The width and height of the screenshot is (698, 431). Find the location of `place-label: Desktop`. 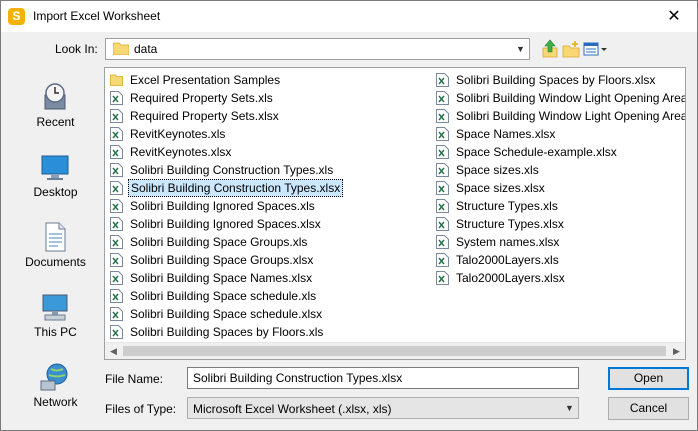

place-label: Desktop is located at coordinates (55, 192).